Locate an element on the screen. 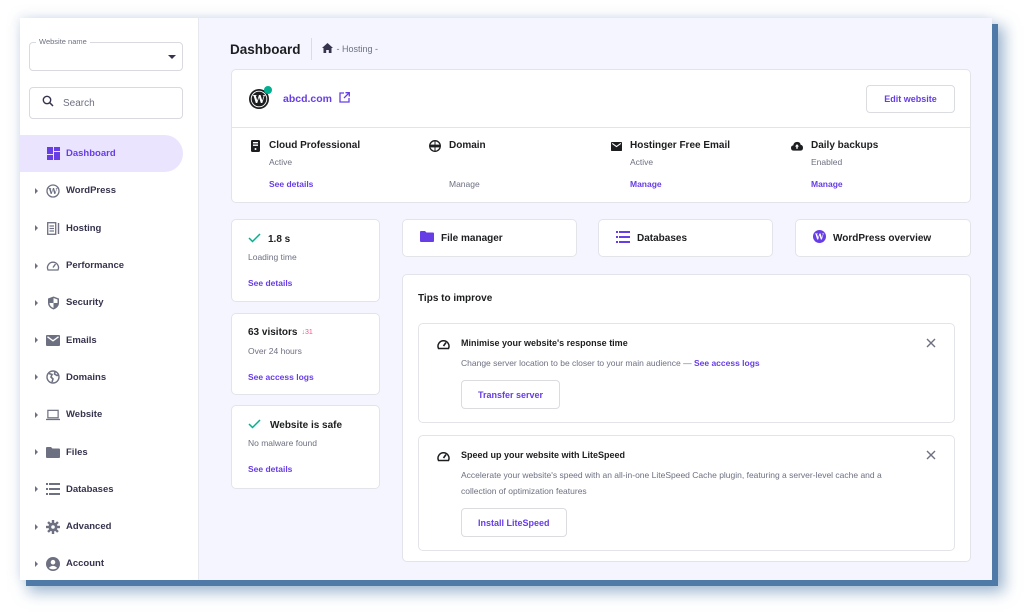 This screenshot has height=612, width=1024. sidebar-item-label: Hosting is located at coordinates (84, 228).